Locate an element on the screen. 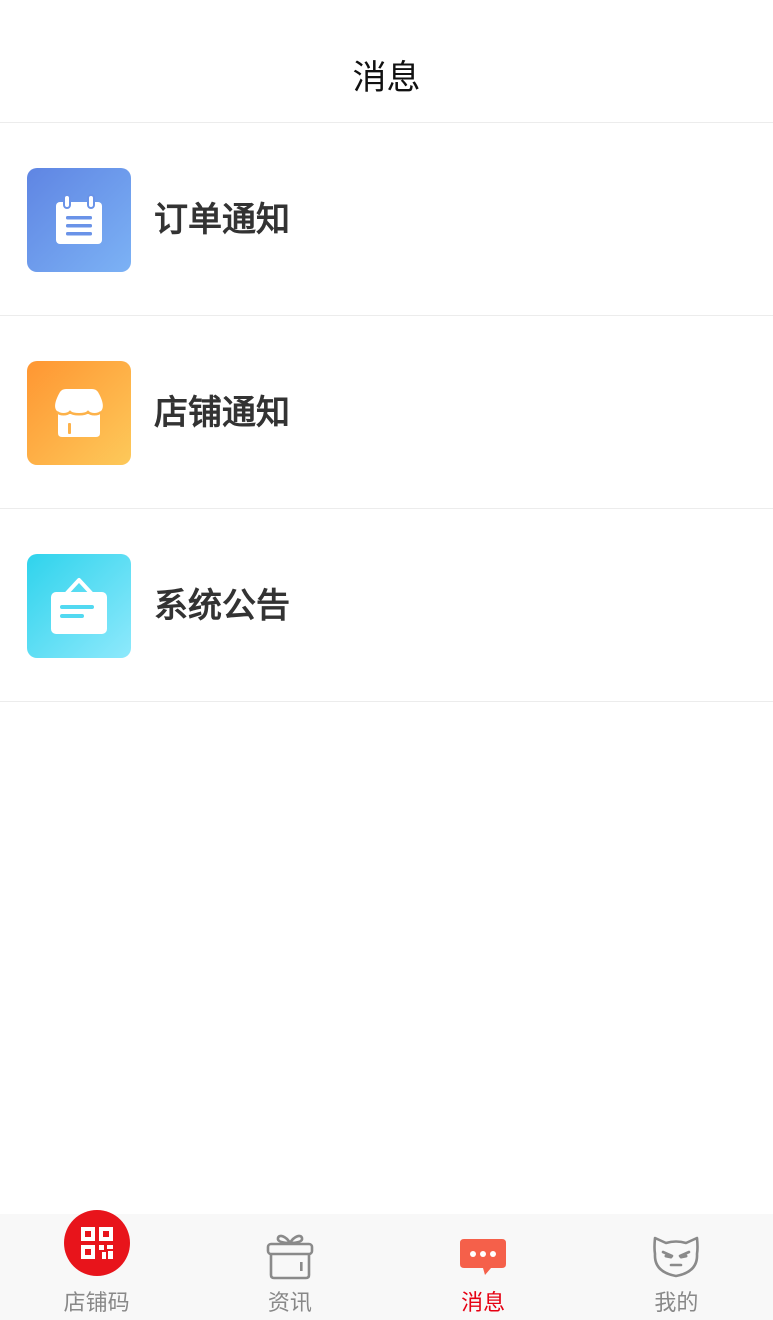 This screenshot has height=1320, width=773. list-item-shop-notice: 店铺通知 is located at coordinates (386, 412).